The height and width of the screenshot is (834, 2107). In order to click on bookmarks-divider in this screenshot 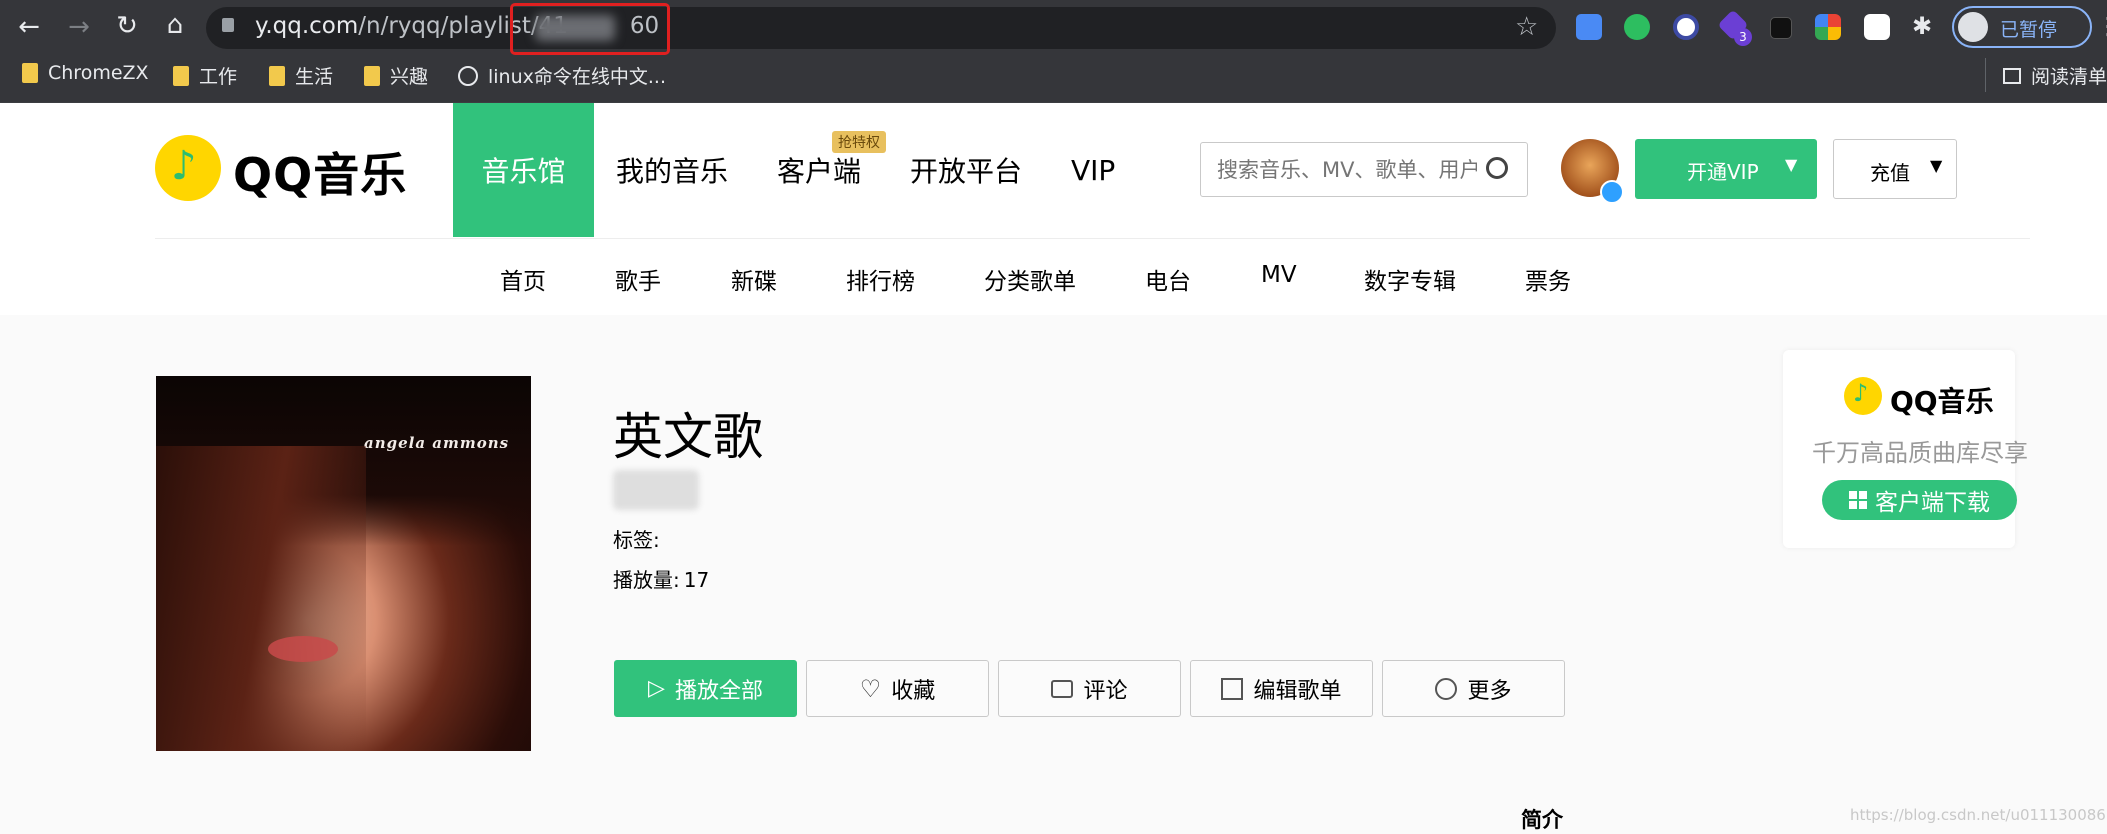, I will do `click(1985, 75)`.